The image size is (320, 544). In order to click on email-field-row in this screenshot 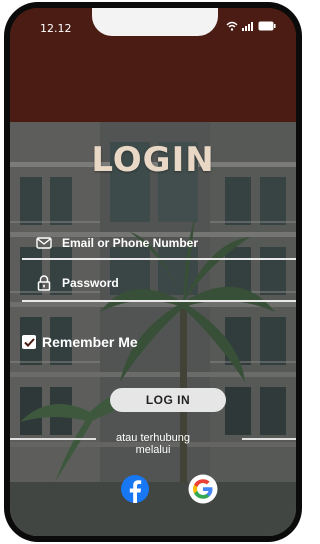, I will do `click(157, 243)`.